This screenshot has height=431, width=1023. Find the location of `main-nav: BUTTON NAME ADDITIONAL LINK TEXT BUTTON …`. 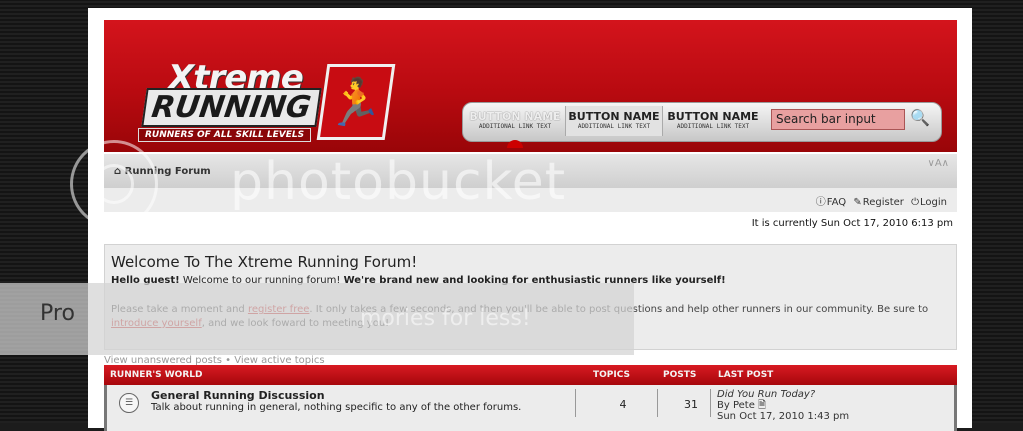

main-nav: BUTTON NAME ADDITIONAL LINK TEXT BUTTON … is located at coordinates (702, 125).